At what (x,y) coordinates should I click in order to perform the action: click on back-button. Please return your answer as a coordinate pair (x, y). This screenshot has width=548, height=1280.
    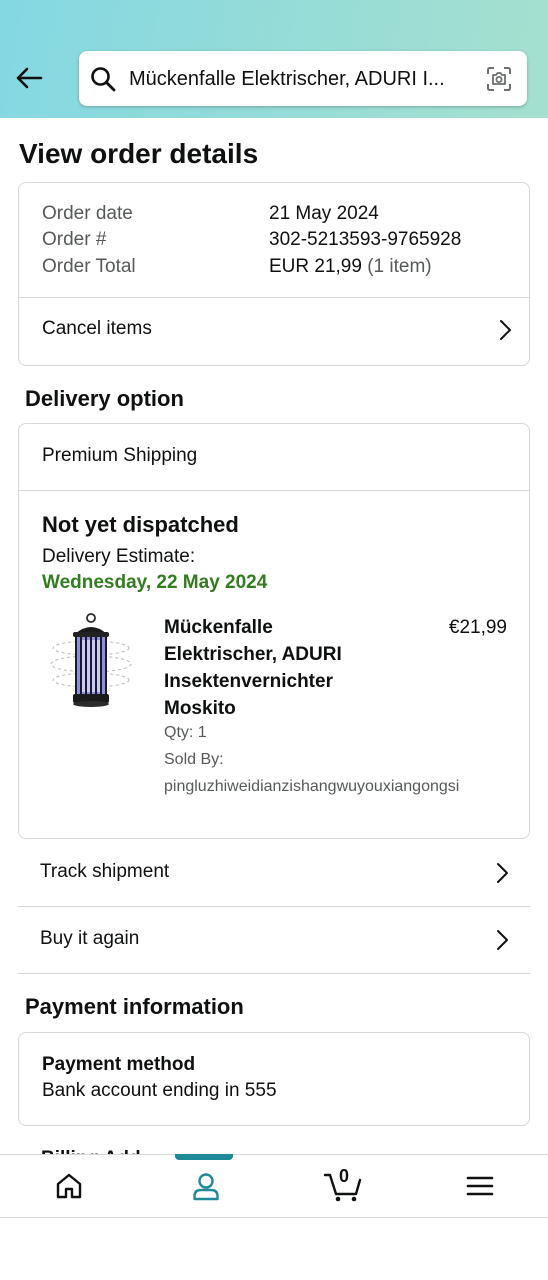
    Looking at the image, I should click on (29, 78).